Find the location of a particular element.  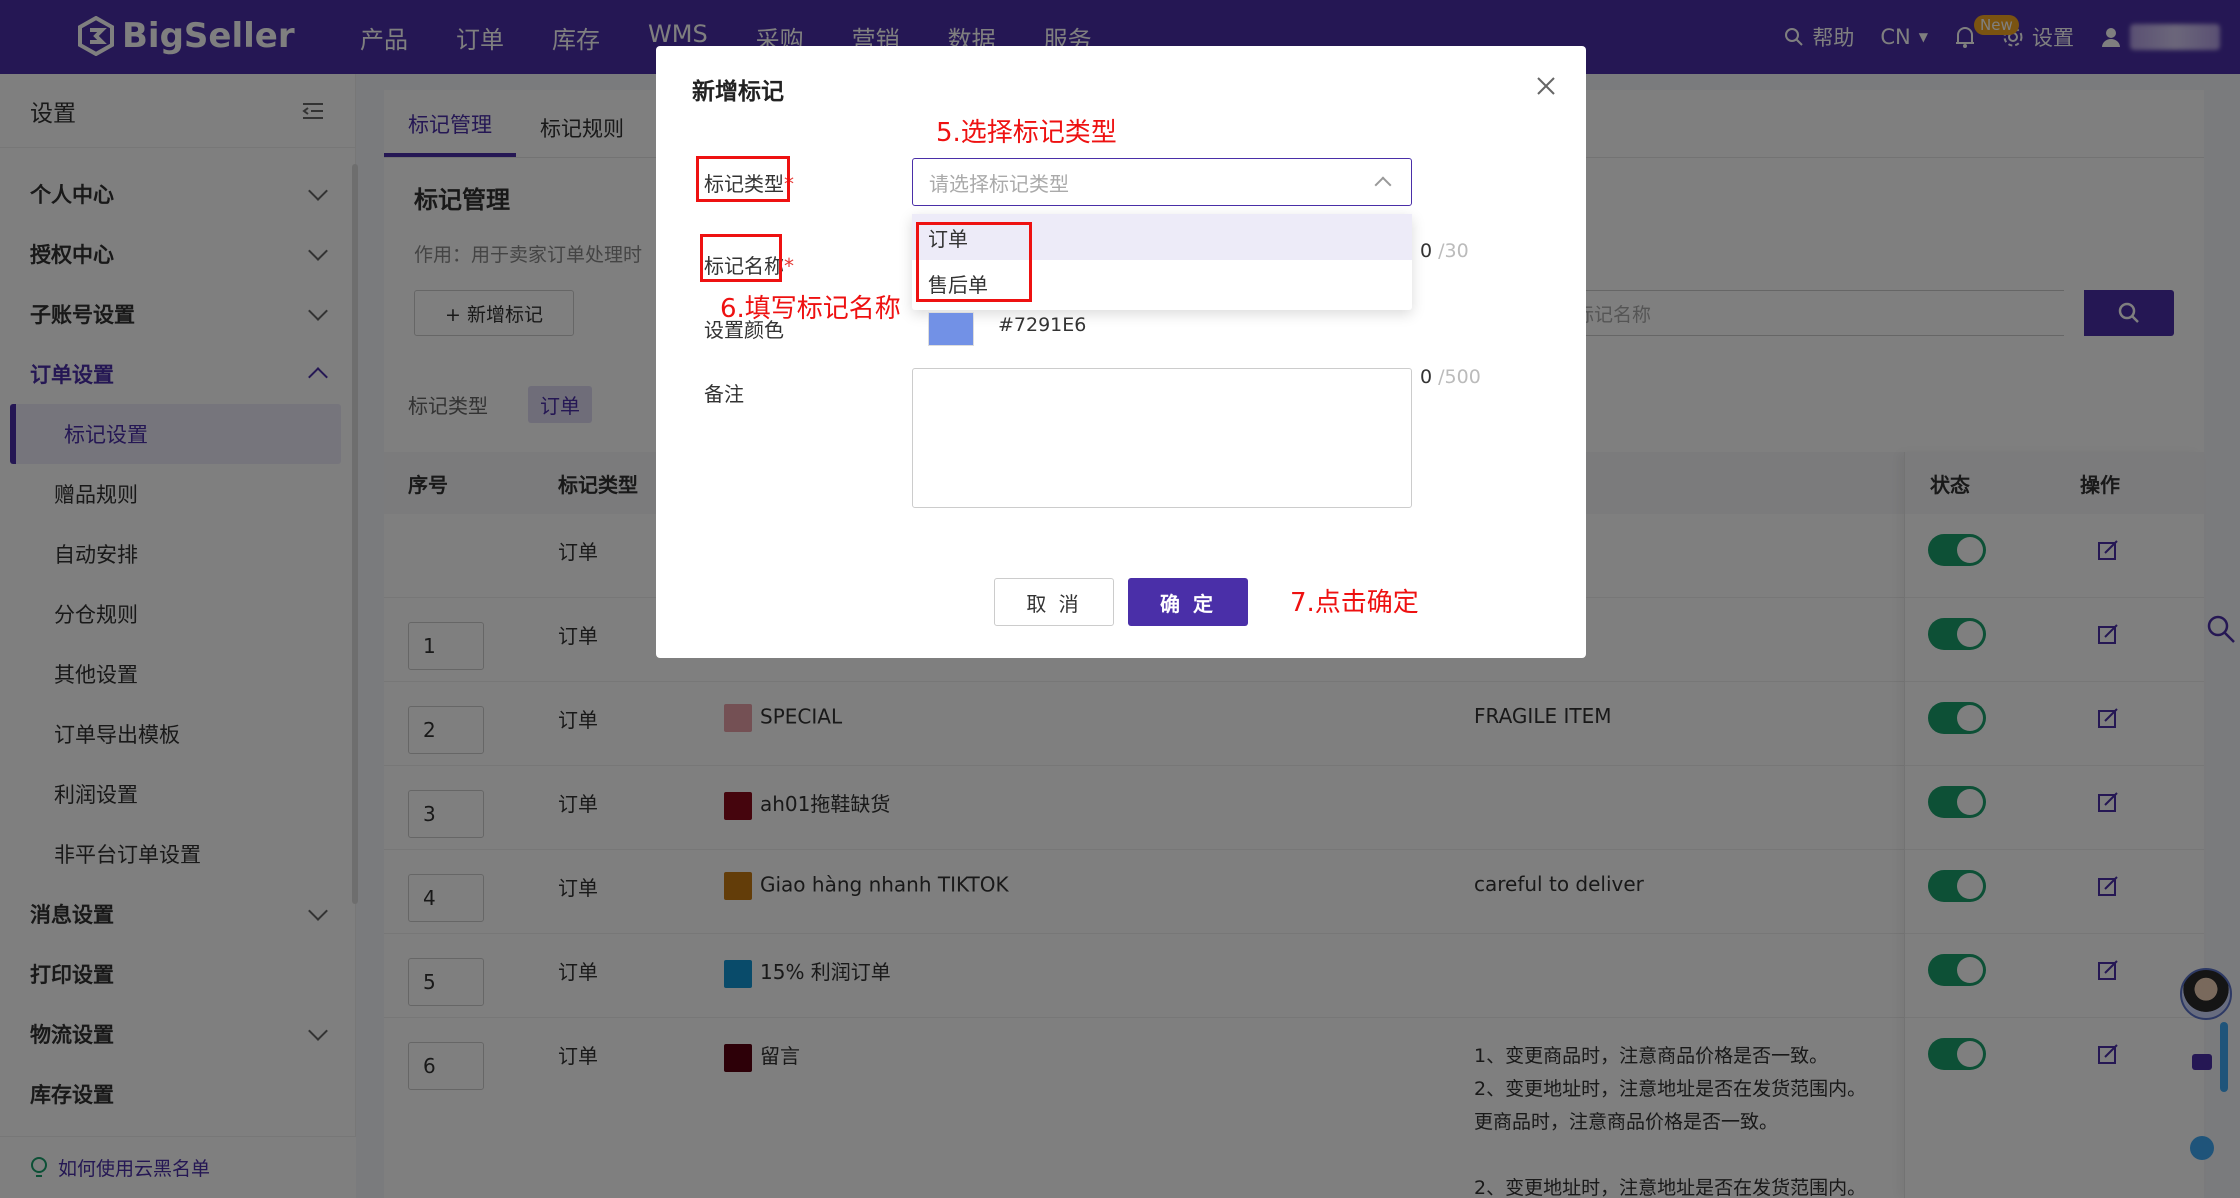

confirm-button: 确 定 is located at coordinates (1188, 602).